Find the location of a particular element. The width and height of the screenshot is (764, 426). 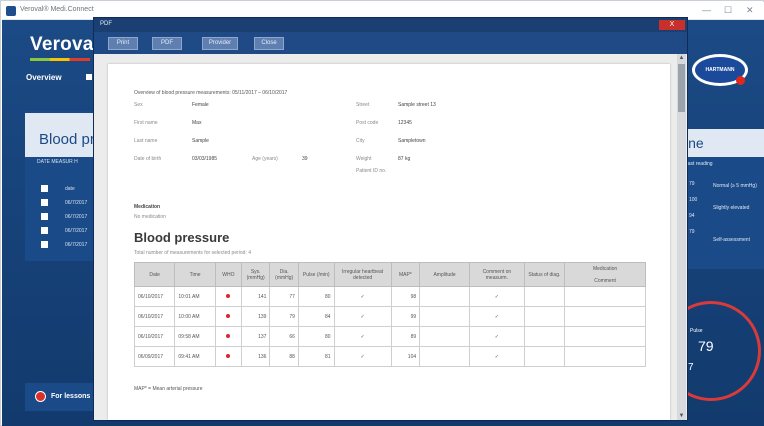

table-row: 06/09/2017 09:41 AM 136 88 81 ✓ 104 ✓ is located at coordinates (389, 356).